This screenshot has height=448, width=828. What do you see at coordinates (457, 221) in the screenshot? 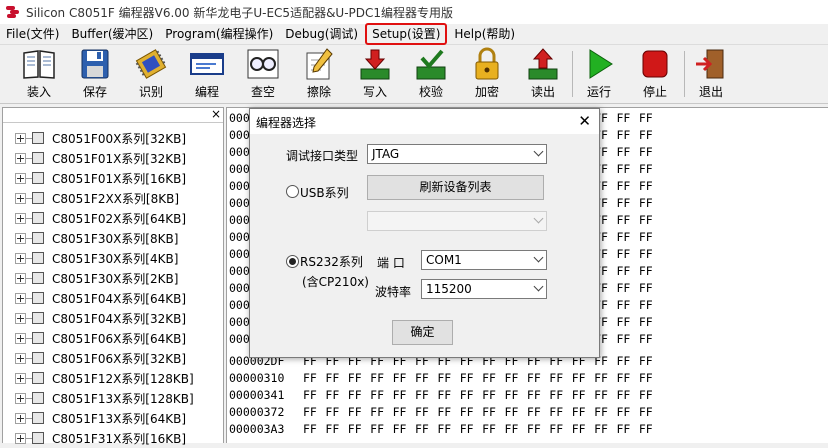
I see `usb-device-select` at bounding box center [457, 221].